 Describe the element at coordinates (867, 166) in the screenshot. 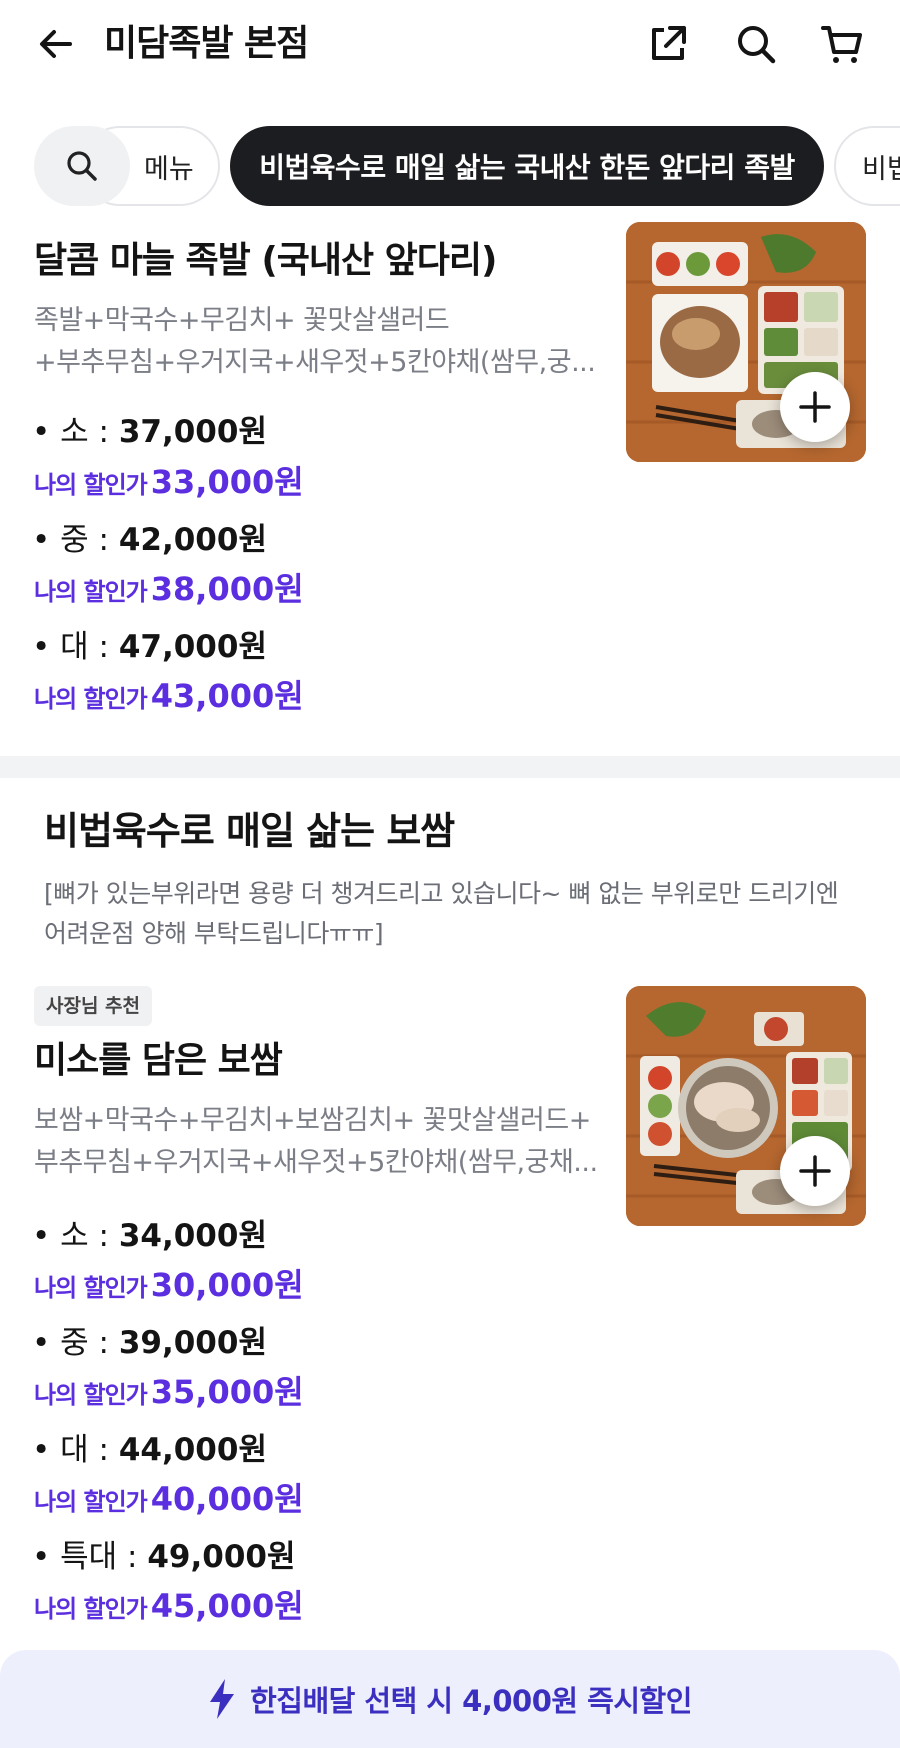

I see `category-chip-next: 비법` at that location.